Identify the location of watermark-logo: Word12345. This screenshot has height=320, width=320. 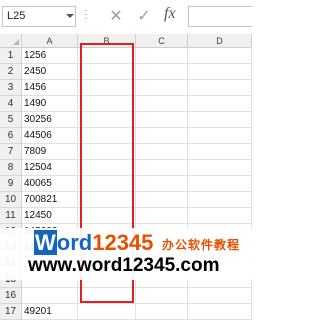
(93, 243).